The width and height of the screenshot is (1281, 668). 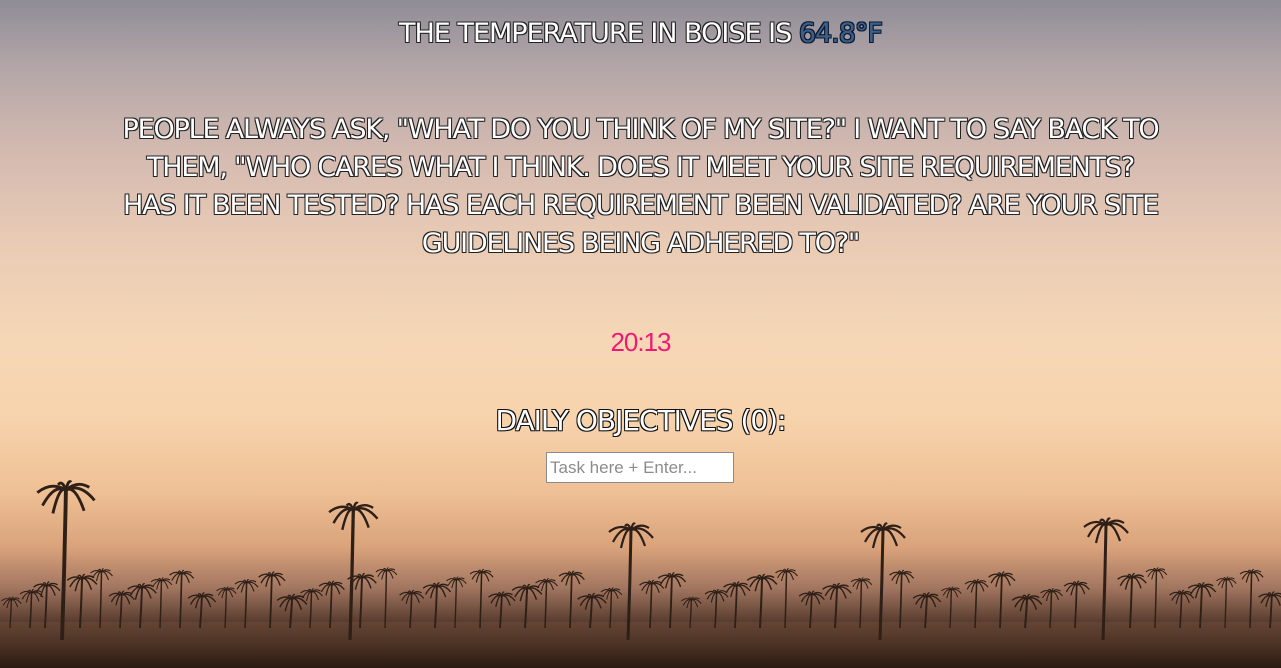 I want to click on daily-objectives-heading: Daily Objectives (0):, so click(x=640, y=420).